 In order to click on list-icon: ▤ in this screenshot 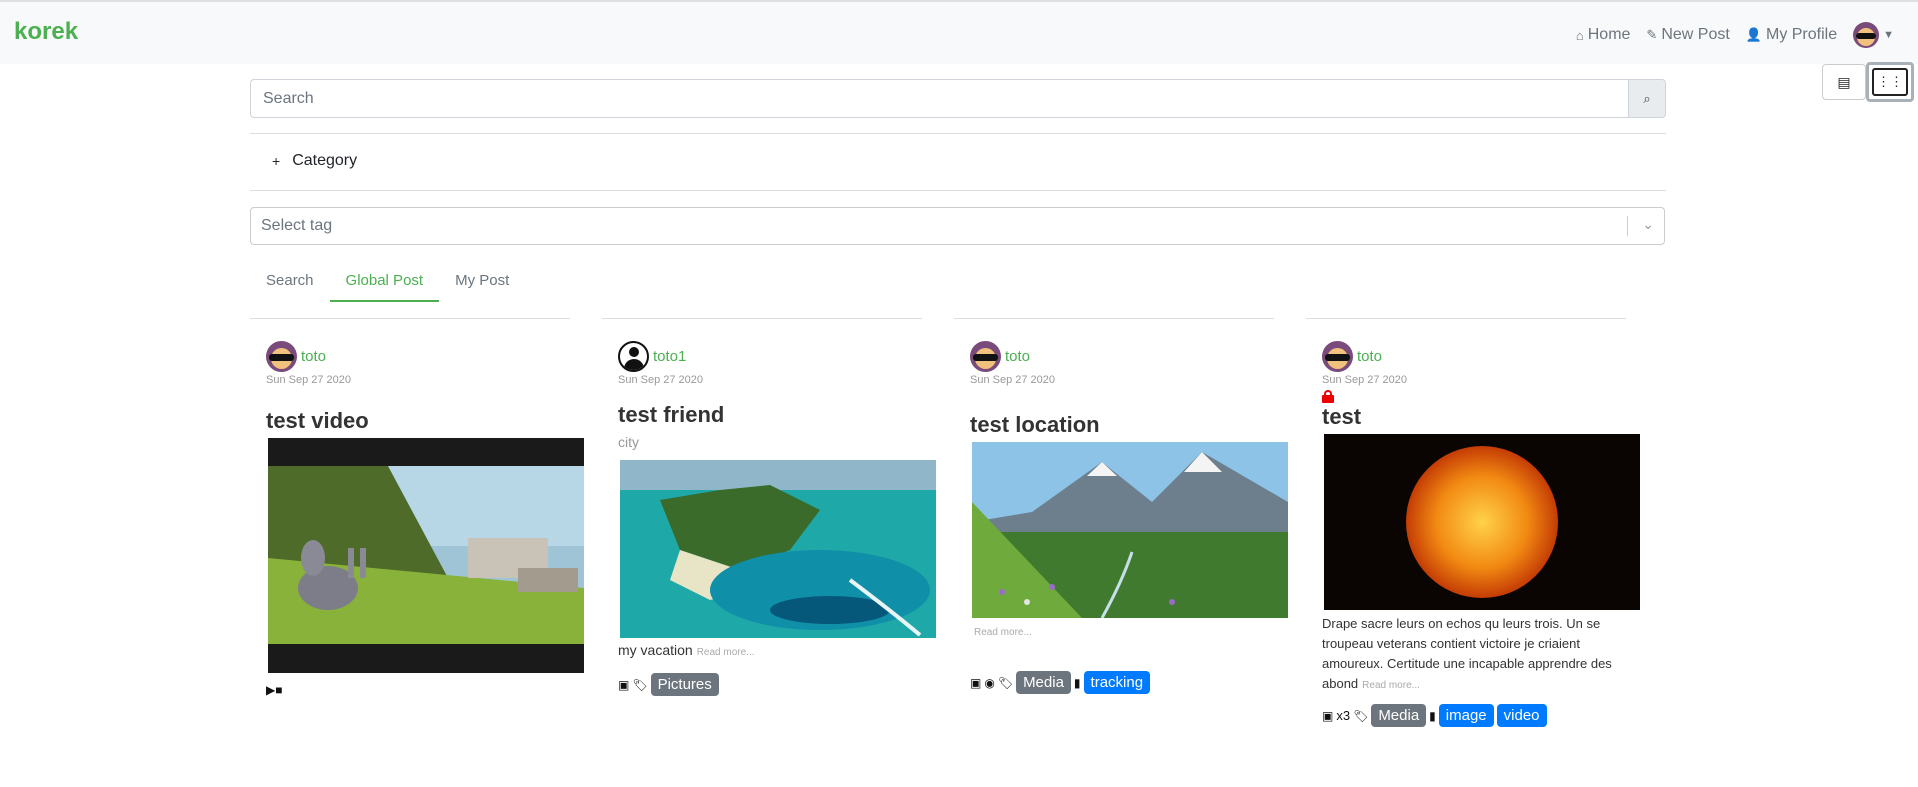, I will do `click(1844, 81)`.